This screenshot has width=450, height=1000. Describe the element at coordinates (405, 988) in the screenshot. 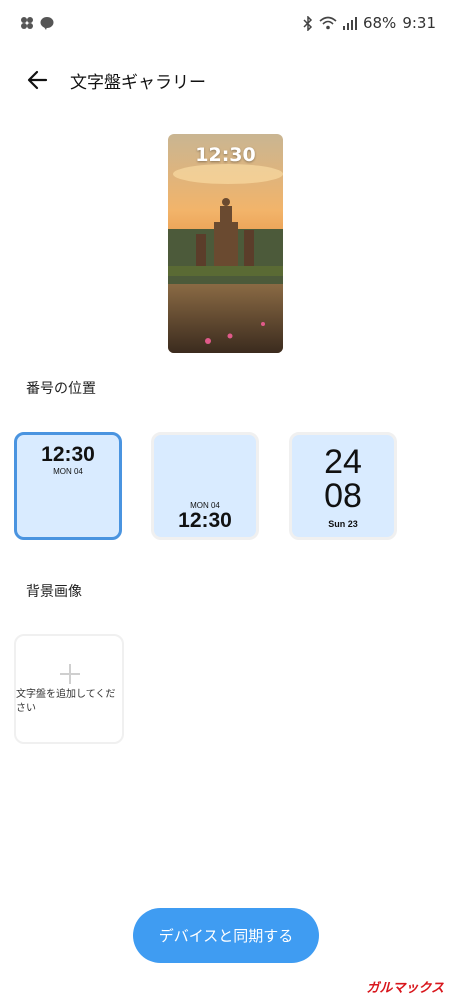

I see `site-watermark: ガルマックス` at that location.